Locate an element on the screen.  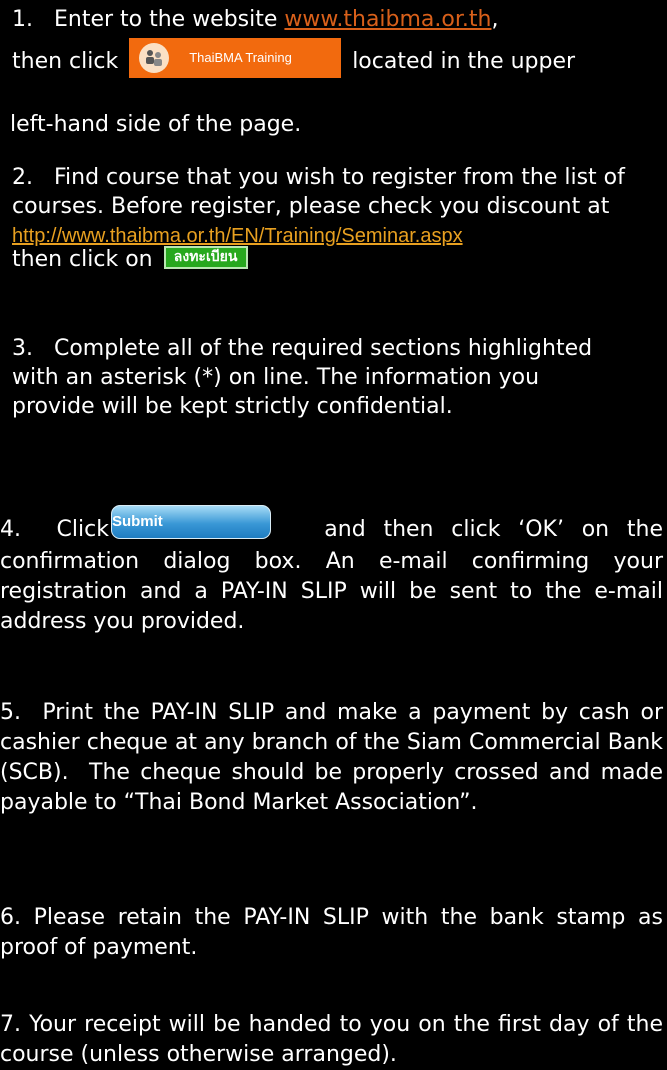
training-people-icon is located at coordinates (154, 57).